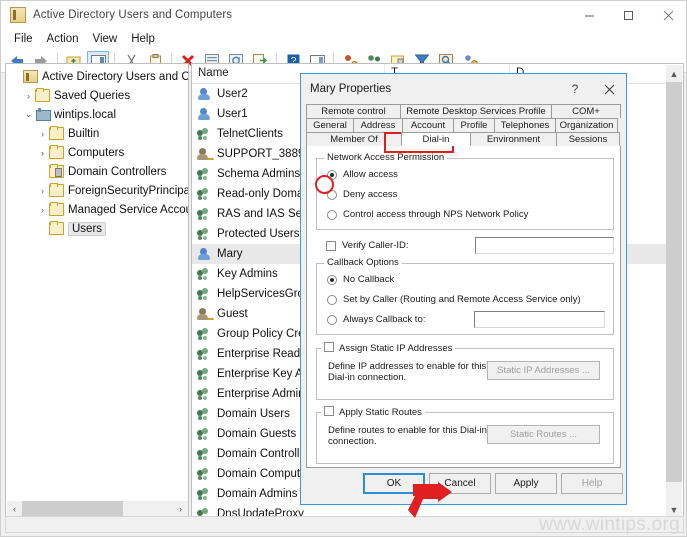  Describe the element at coordinates (145, 39) in the screenshot. I see `menu-help: Help` at that location.